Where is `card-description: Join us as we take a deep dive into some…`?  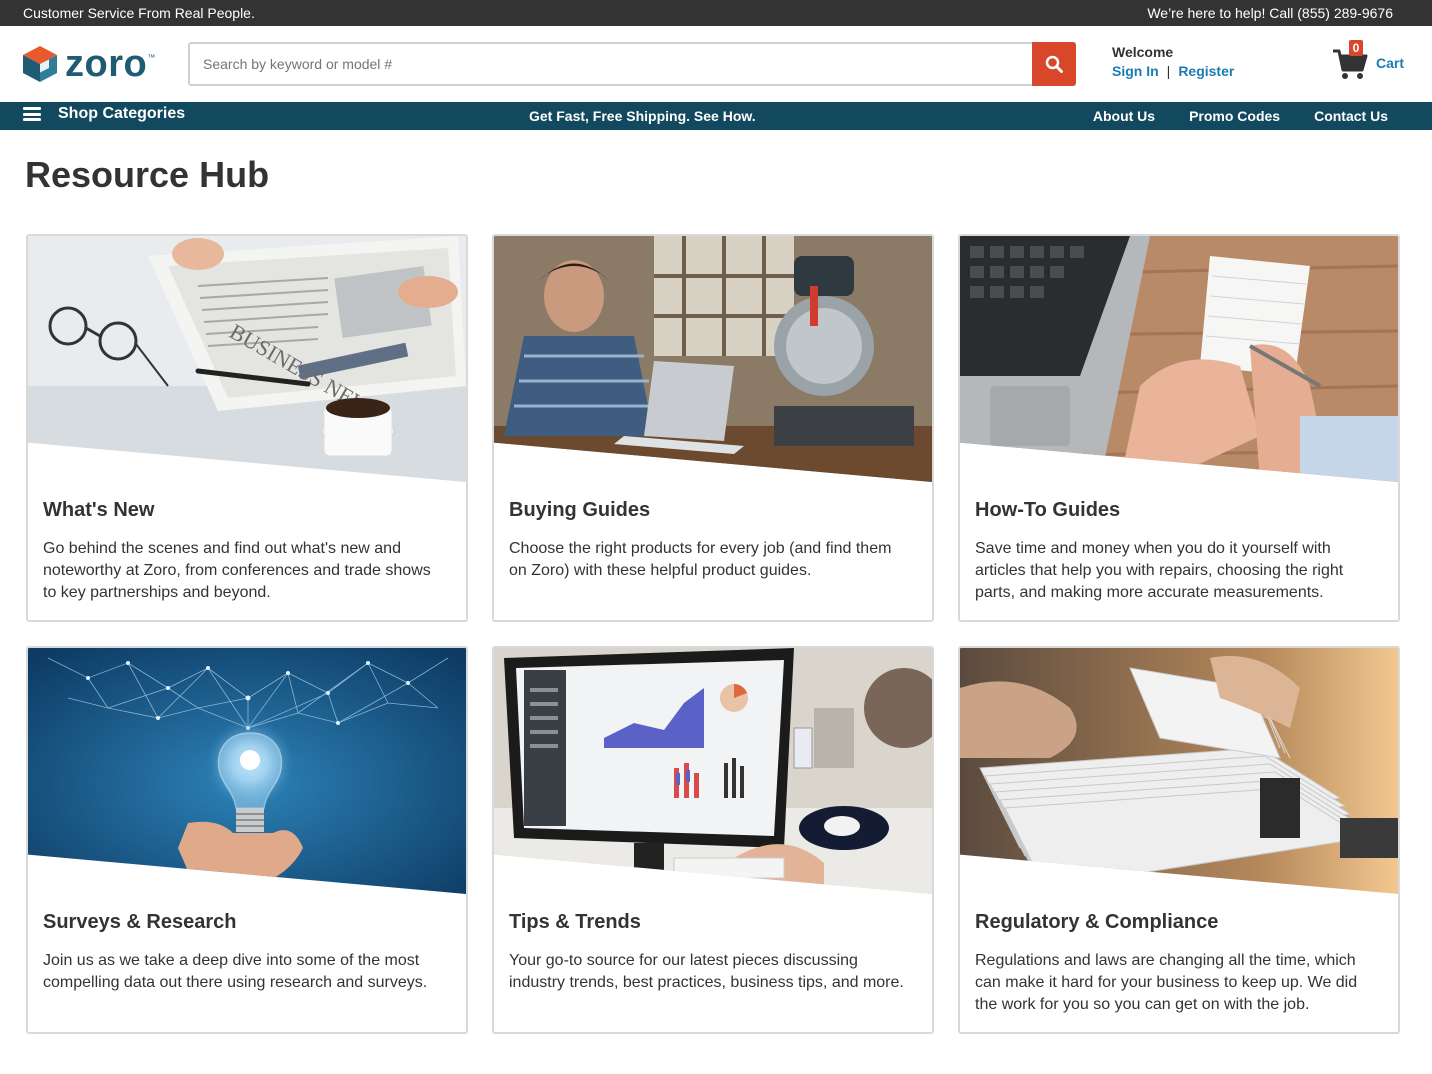 card-description: Join us as we take a deep dive into some… is located at coordinates (235, 971).